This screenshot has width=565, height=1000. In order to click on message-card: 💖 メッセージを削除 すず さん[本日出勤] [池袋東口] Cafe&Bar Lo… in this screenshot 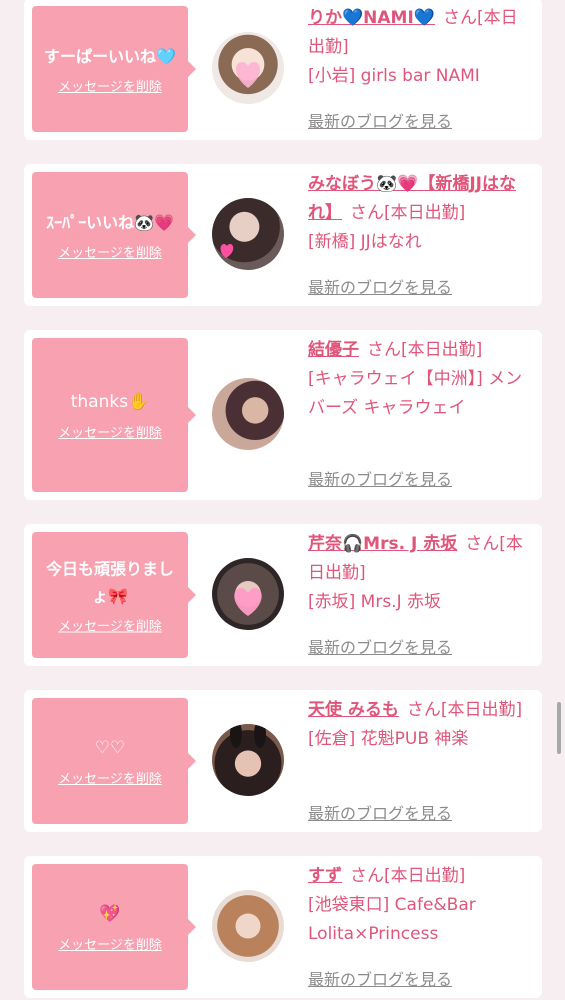, I will do `click(283, 927)`.